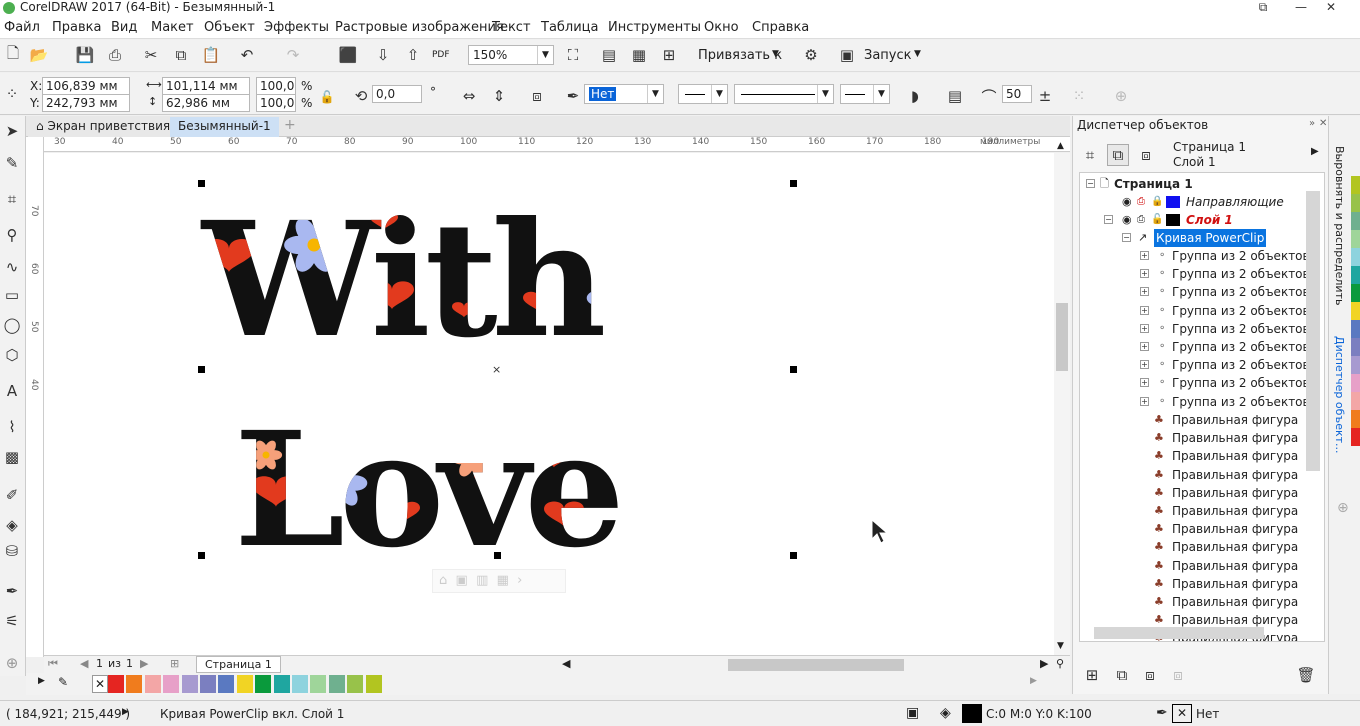  What do you see at coordinates (206, 103) in the screenshot?
I see `height-field: 62,986 мм` at bounding box center [206, 103].